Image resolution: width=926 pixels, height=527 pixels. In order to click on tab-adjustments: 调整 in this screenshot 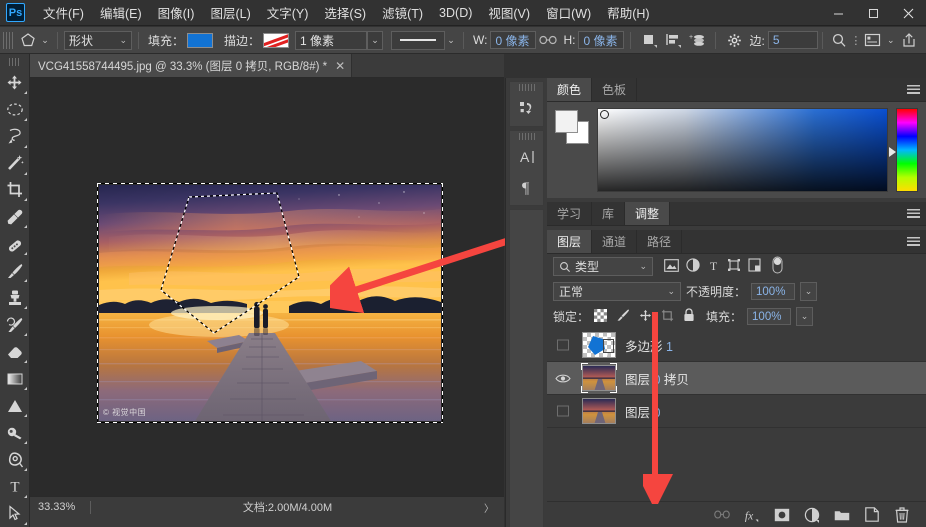, I will do `click(648, 213)`.